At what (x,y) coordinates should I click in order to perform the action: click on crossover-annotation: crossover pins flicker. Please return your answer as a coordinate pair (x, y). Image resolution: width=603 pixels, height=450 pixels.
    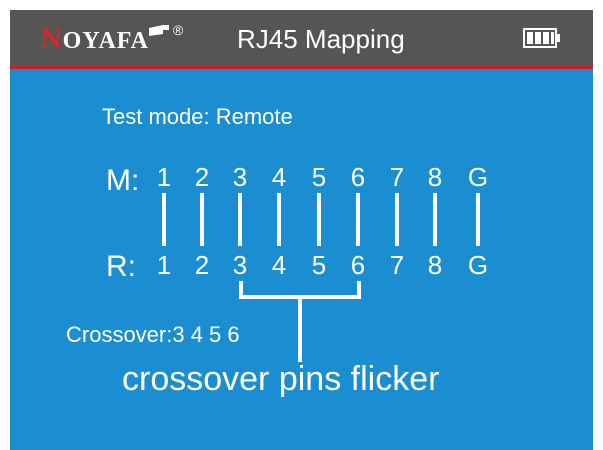
    Looking at the image, I should click on (281, 379).